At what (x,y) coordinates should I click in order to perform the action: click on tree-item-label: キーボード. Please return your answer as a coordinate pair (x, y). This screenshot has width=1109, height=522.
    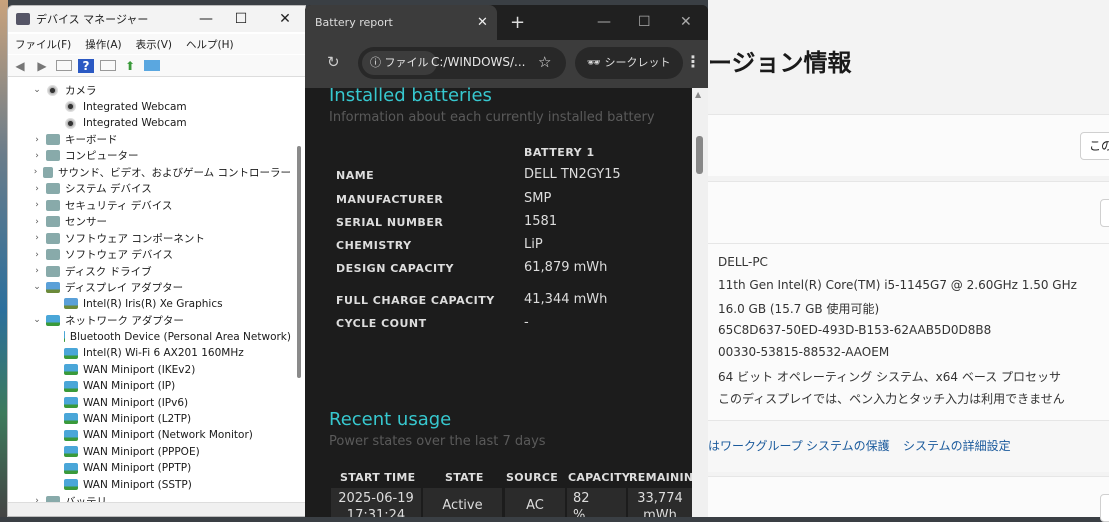
    Looking at the image, I should click on (91, 140).